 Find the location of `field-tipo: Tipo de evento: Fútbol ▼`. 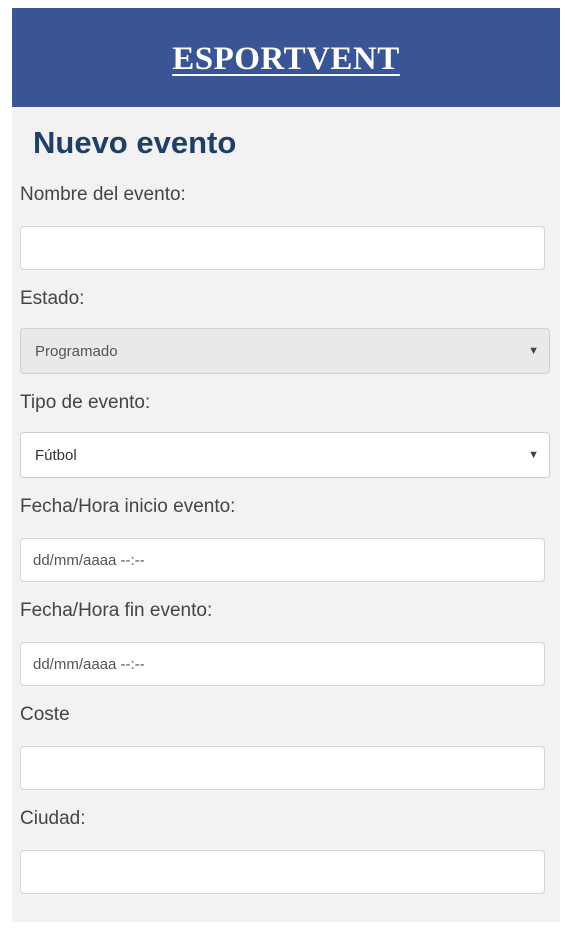

field-tipo: Tipo de evento: Fútbol ▼ is located at coordinates (285, 435).